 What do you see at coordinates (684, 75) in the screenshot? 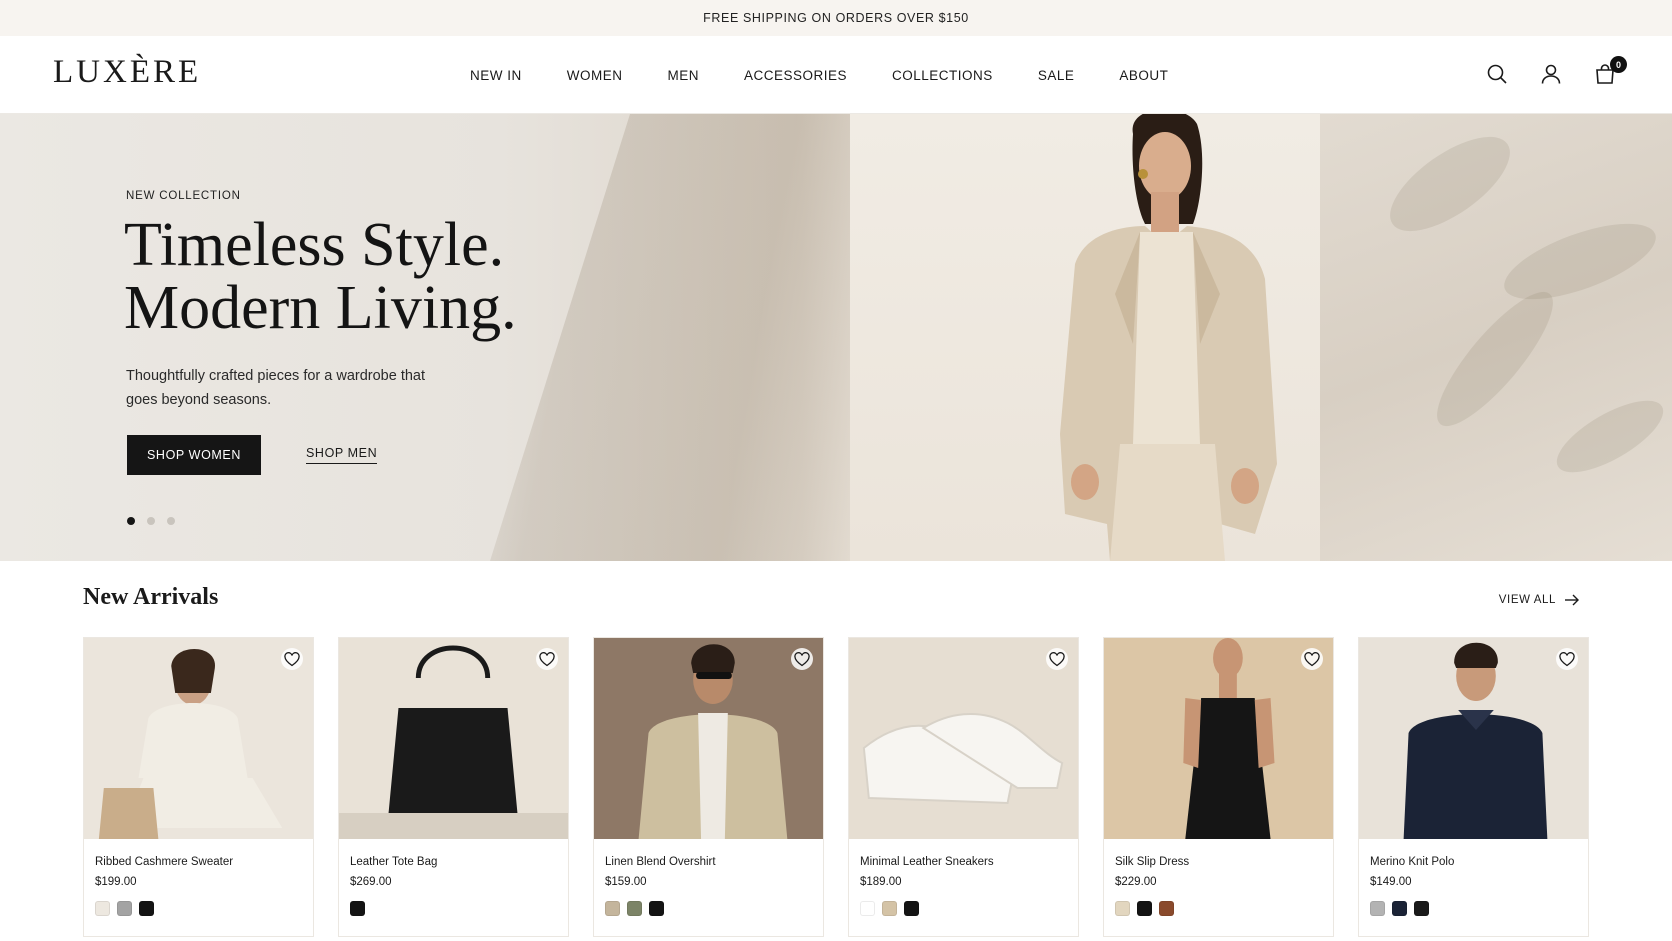
I see `nav-men: MEN` at bounding box center [684, 75].